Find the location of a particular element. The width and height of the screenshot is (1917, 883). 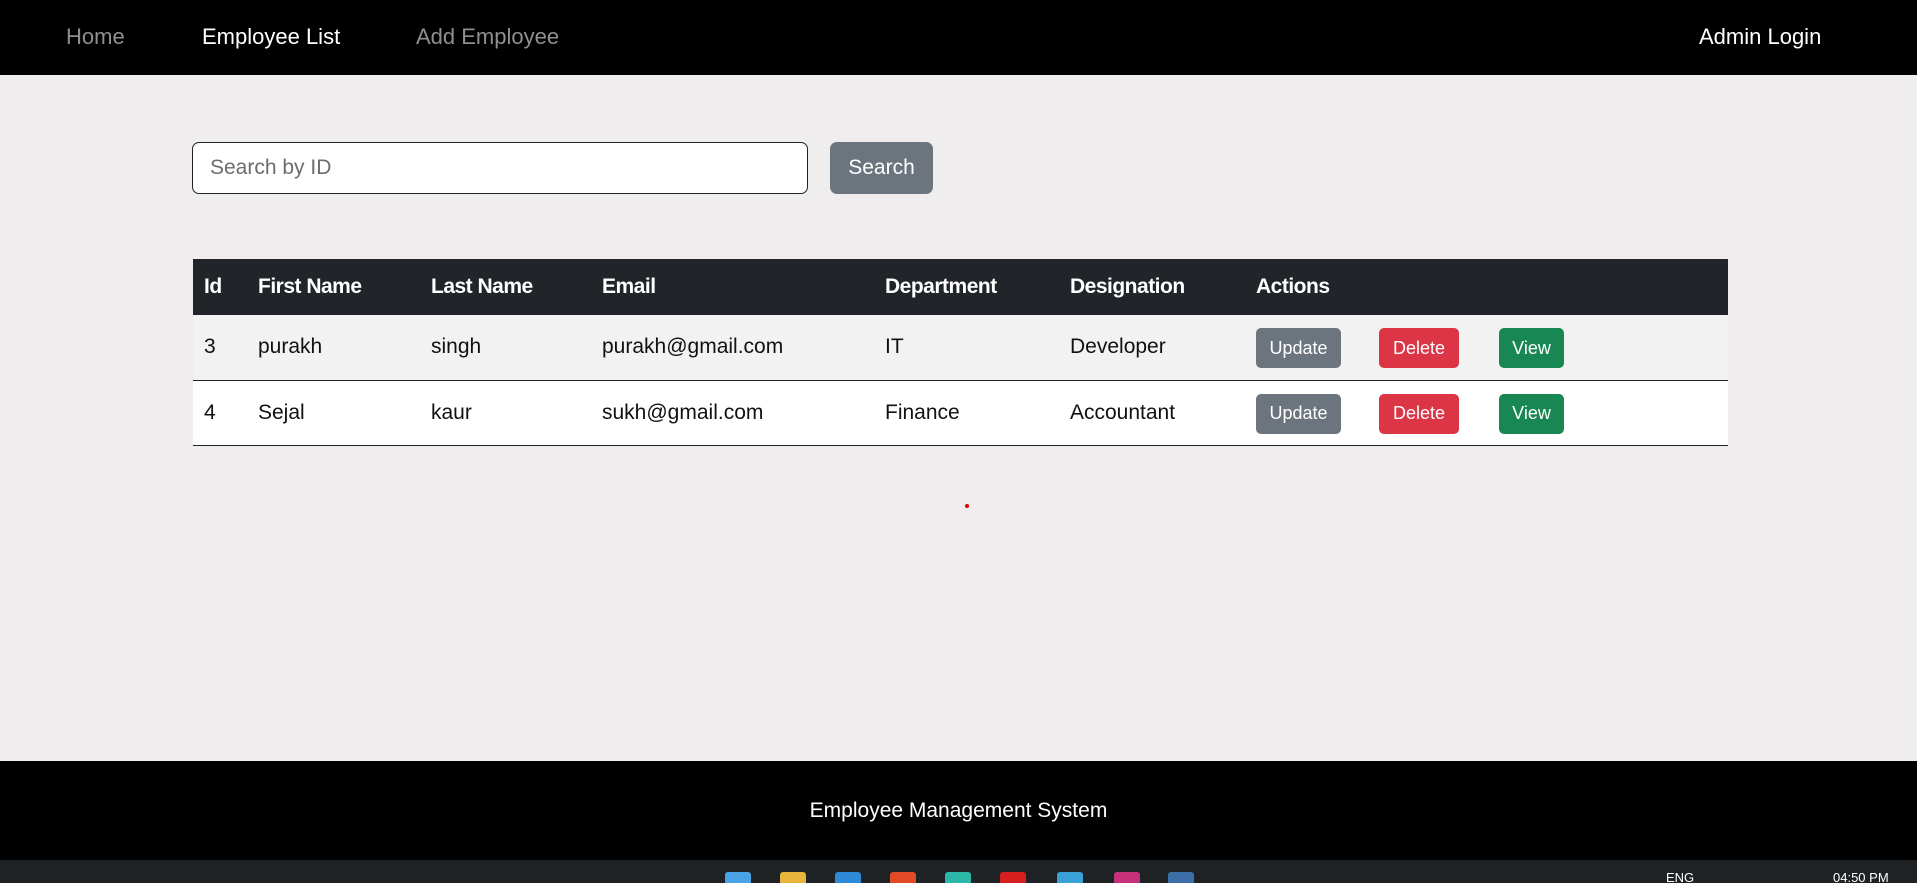

footer: Employee Management System is located at coordinates (958, 810).